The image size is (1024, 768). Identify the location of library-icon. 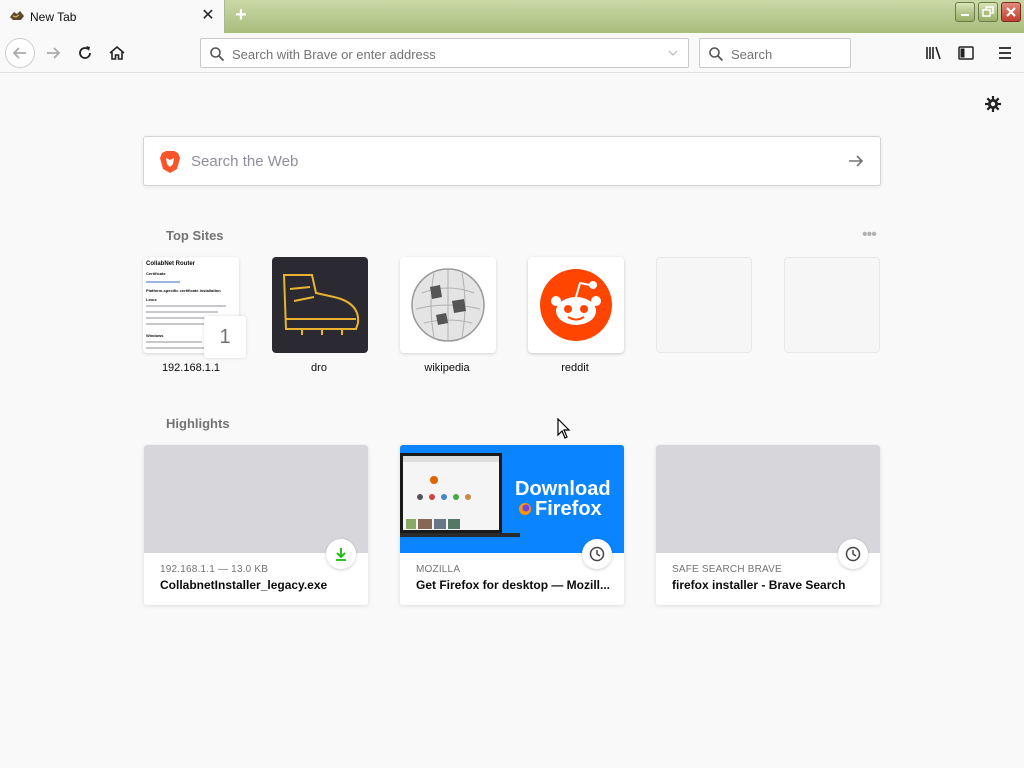
(933, 53).